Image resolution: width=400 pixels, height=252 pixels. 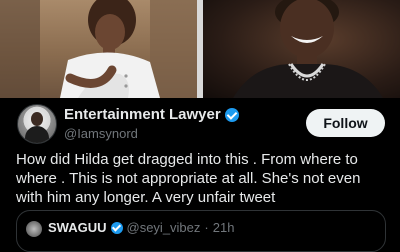 What do you see at coordinates (101, 133) in the screenshot?
I see `author-handle: @Iamsynord` at bounding box center [101, 133].